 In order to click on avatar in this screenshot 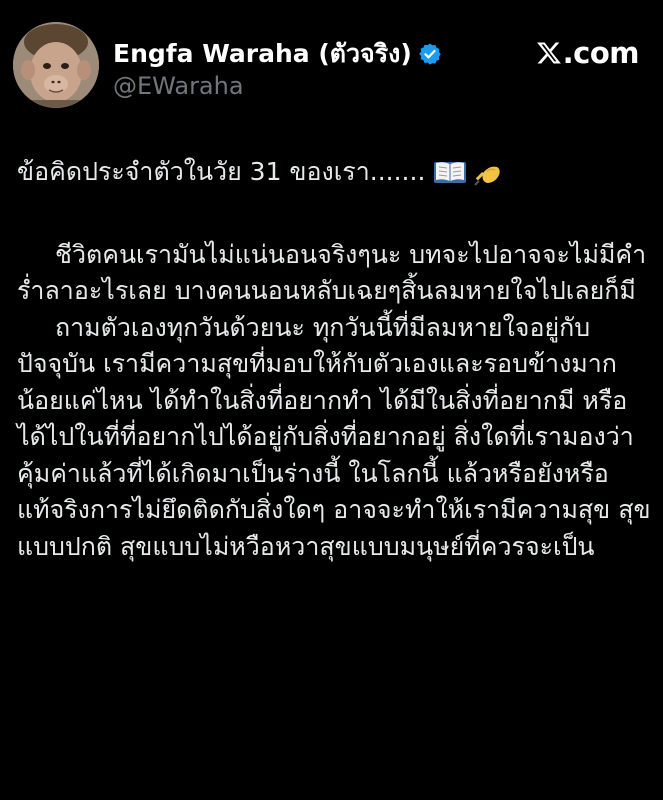, I will do `click(56, 65)`.